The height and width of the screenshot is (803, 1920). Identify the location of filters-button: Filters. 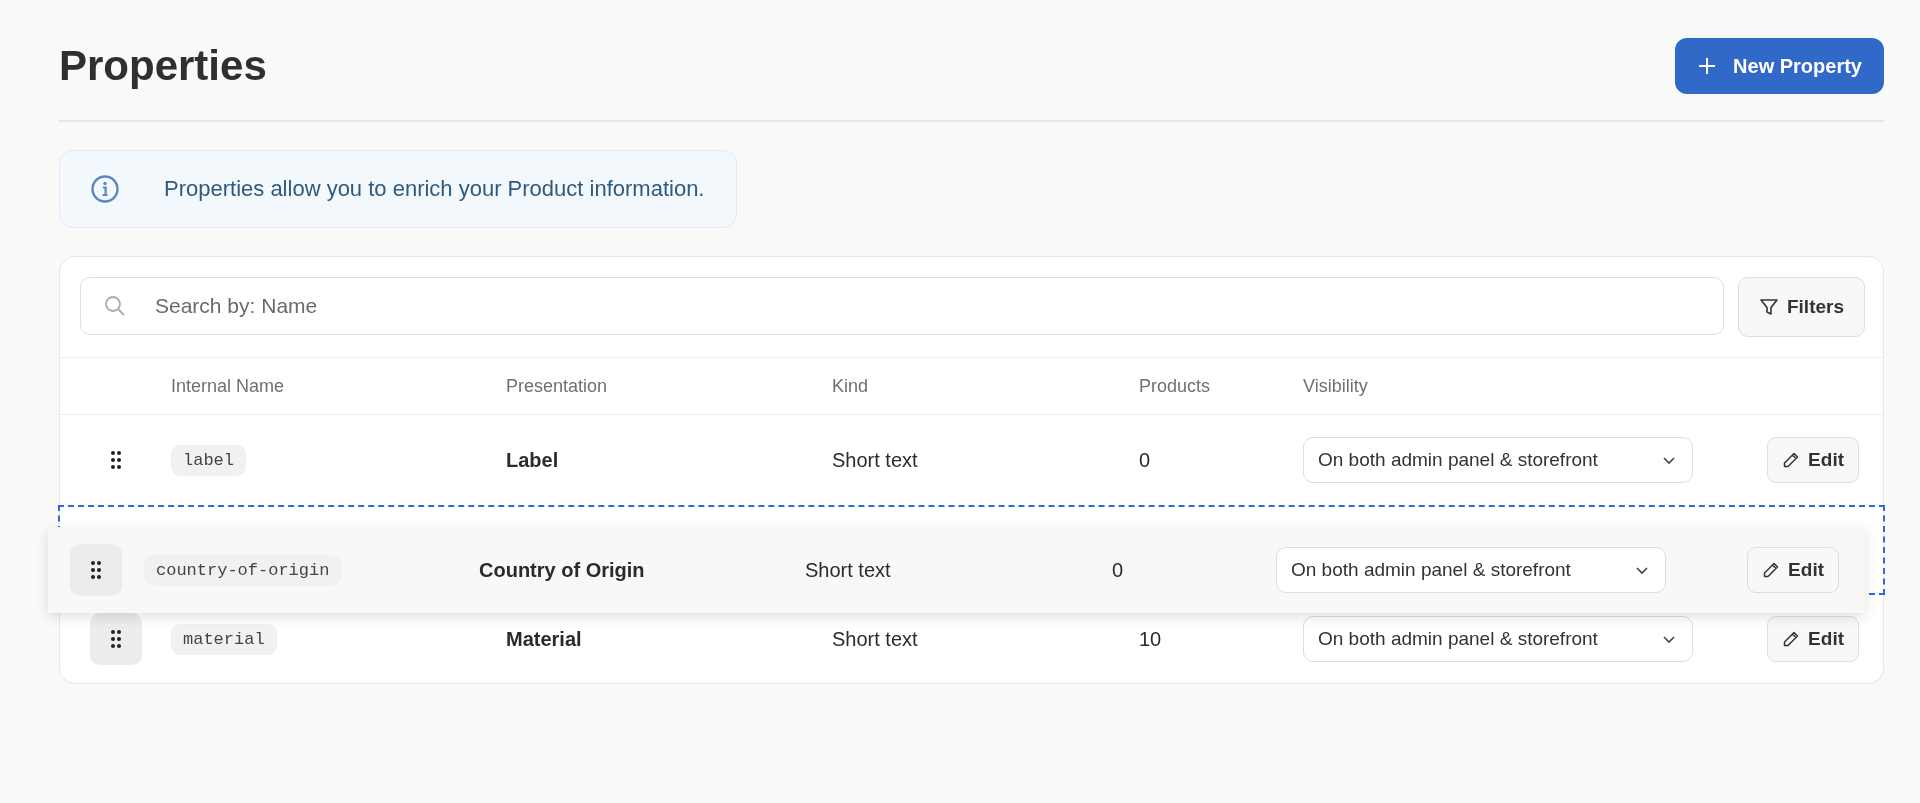
(1801, 307).